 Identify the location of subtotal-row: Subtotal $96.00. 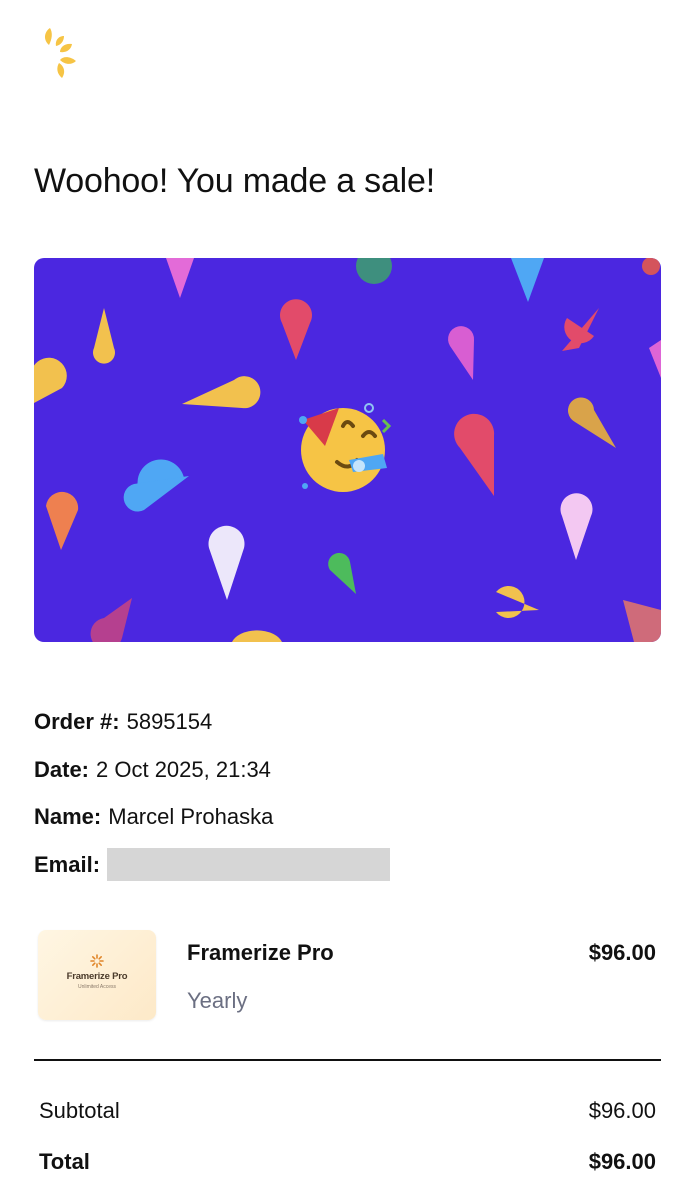
(347, 1111).